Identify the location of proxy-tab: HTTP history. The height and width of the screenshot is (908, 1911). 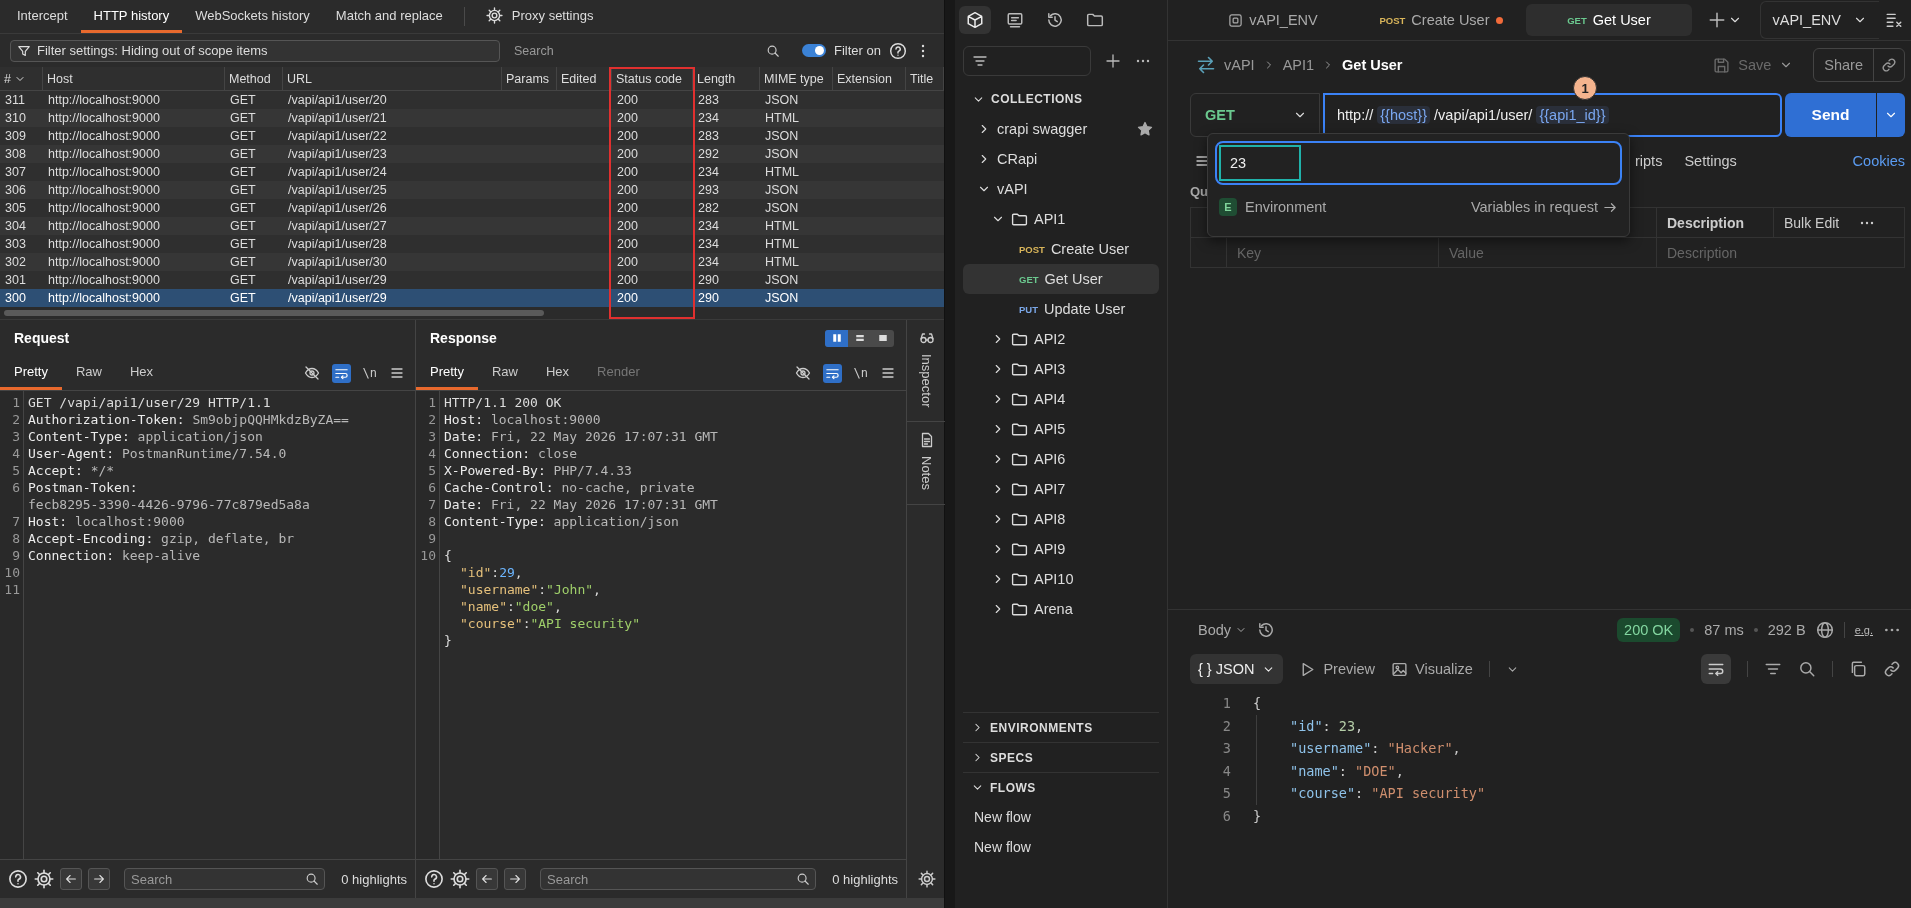
(131, 16).